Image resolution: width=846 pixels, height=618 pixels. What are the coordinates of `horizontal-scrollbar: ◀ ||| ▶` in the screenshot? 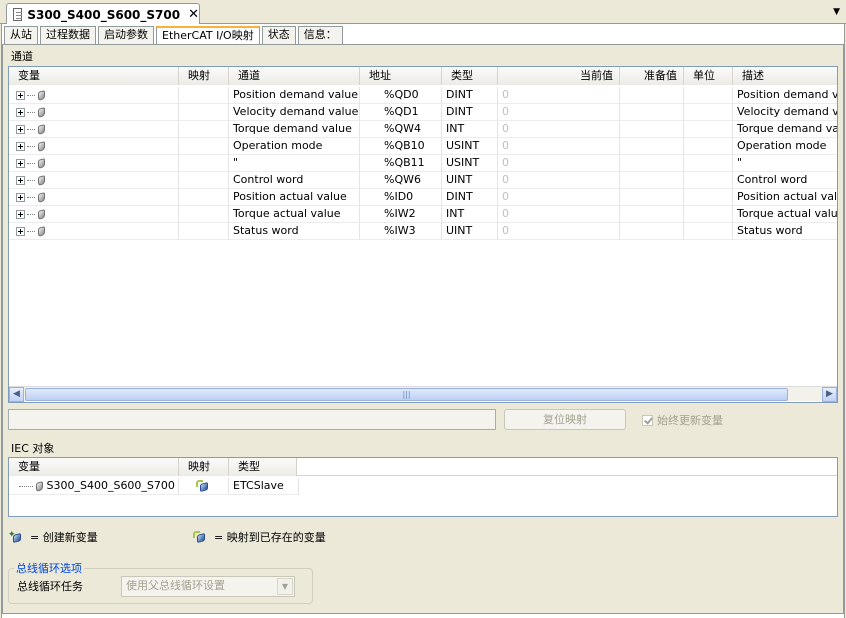 It's located at (423, 394).